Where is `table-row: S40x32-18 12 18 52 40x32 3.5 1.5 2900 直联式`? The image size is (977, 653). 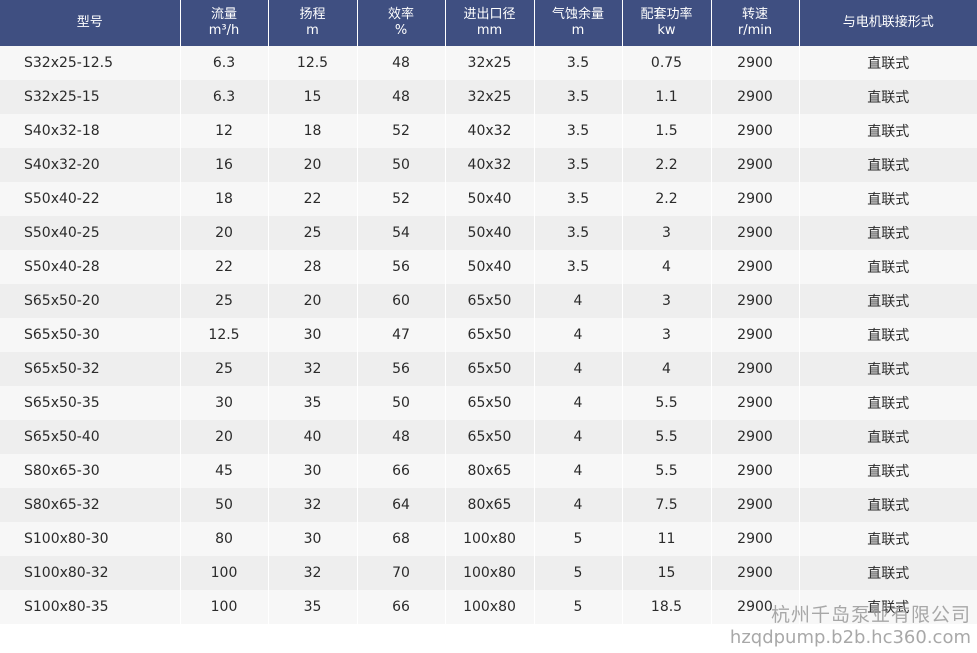 table-row: S40x32-18 12 18 52 40x32 3.5 1.5 2900 直联式 is located at coordinates (488, 131).